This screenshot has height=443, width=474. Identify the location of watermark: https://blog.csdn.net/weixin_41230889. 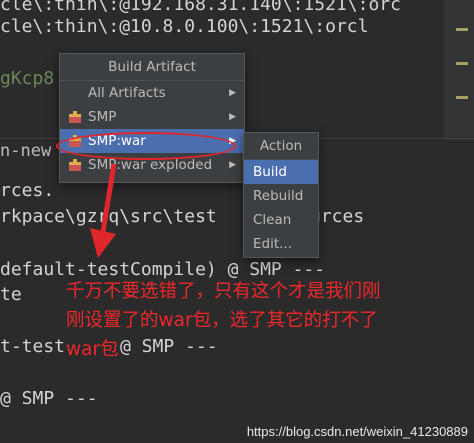
(357, 431).